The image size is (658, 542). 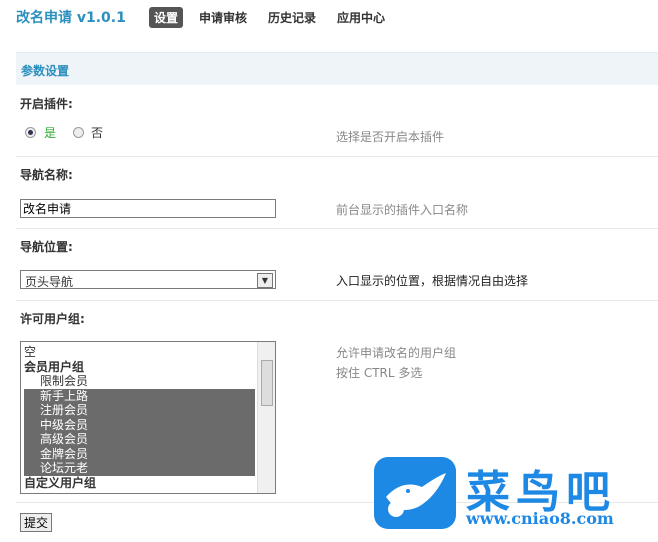 I want to click on nav-position-select: 页头导航 ▼, so click(x=148, y=279).